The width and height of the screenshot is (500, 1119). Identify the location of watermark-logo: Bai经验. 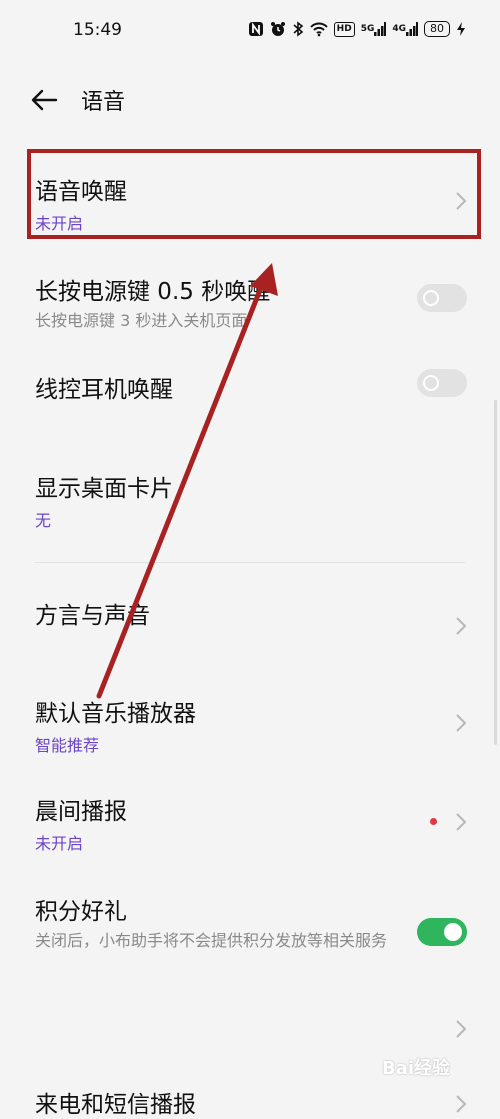
(416, 1068).